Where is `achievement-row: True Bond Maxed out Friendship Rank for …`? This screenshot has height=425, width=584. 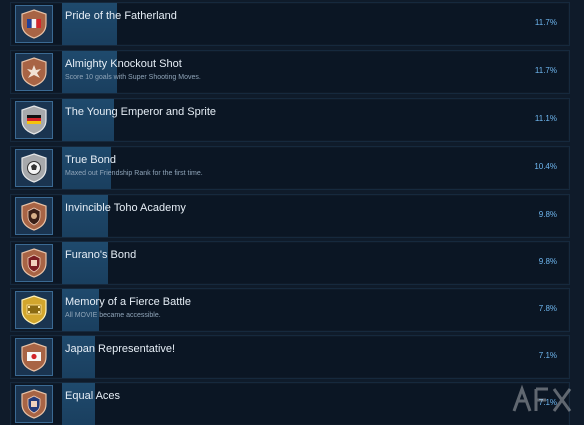
achievement-row: True Bond Maxed out Friendship Rank for … is located at coordinates (290, 168).